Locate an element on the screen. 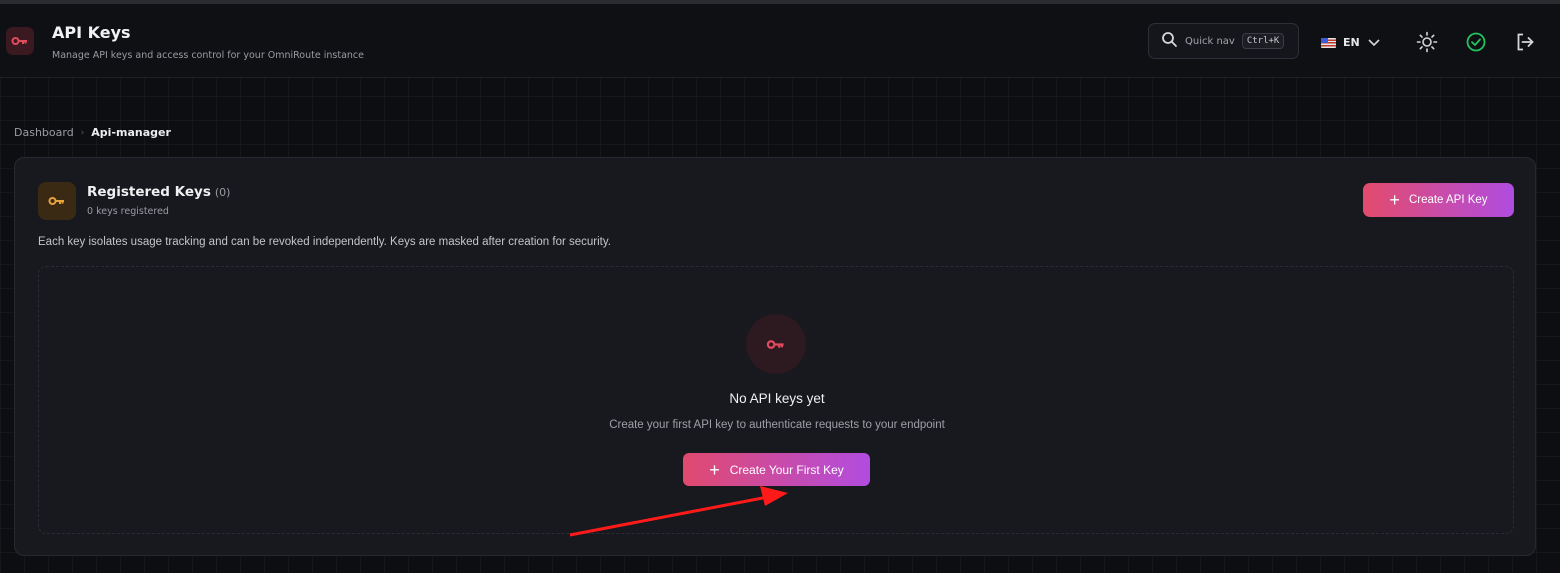 The width and height of the screenshot is (1560, 573). card-subtitle: 0 keys registered is located at coordinates (128, 211).